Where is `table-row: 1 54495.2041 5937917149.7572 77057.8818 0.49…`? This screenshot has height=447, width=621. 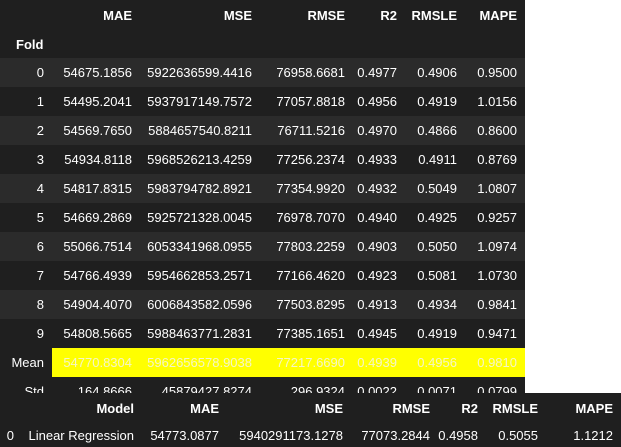 table-row: 1 54495.2041 5937917149.7572 77057.8818 0.49… is located at coordinates (262, 101).